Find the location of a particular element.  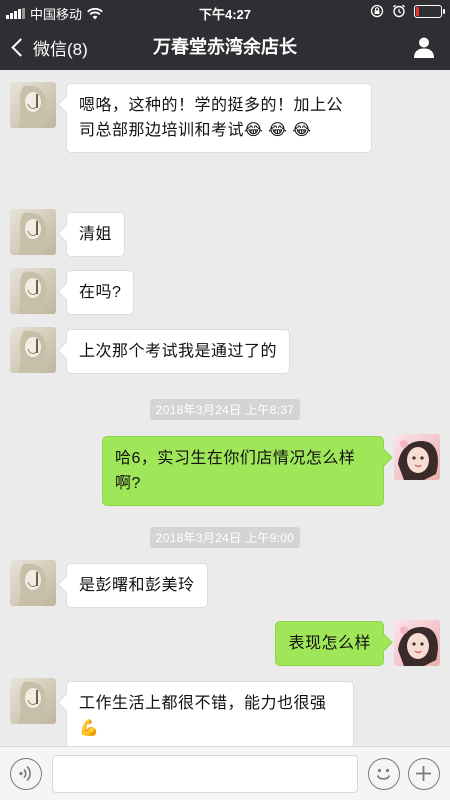

timestamp: 2018年3月24日 上午9:00 is located at coordinates (225, 537).